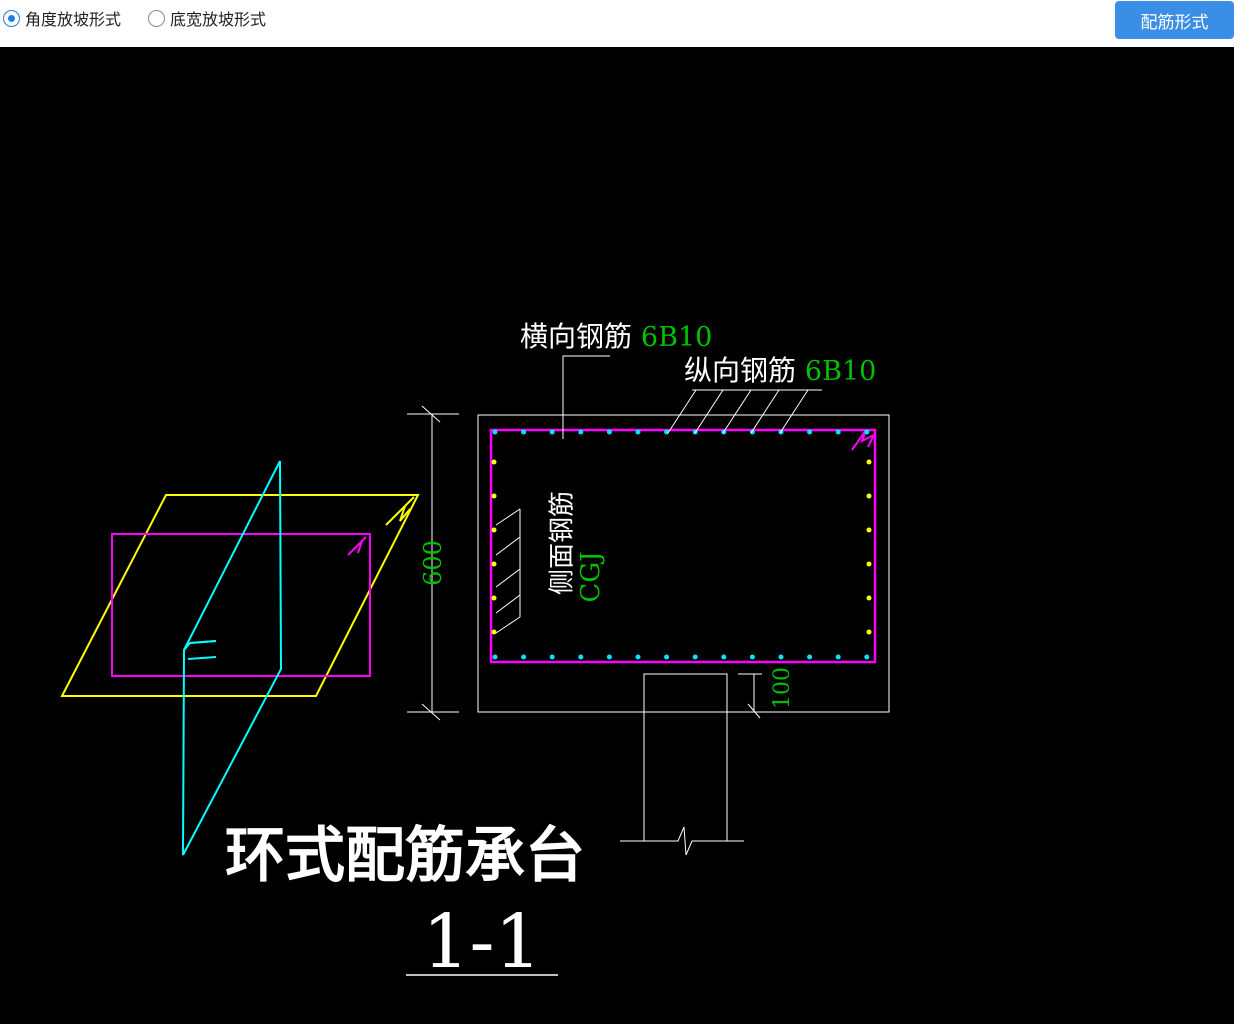  Describe the element at coordinates (218, 19) in the screenshot. I see `radio-bottom-width-slope-label: 底宽放坡形式` at that location.